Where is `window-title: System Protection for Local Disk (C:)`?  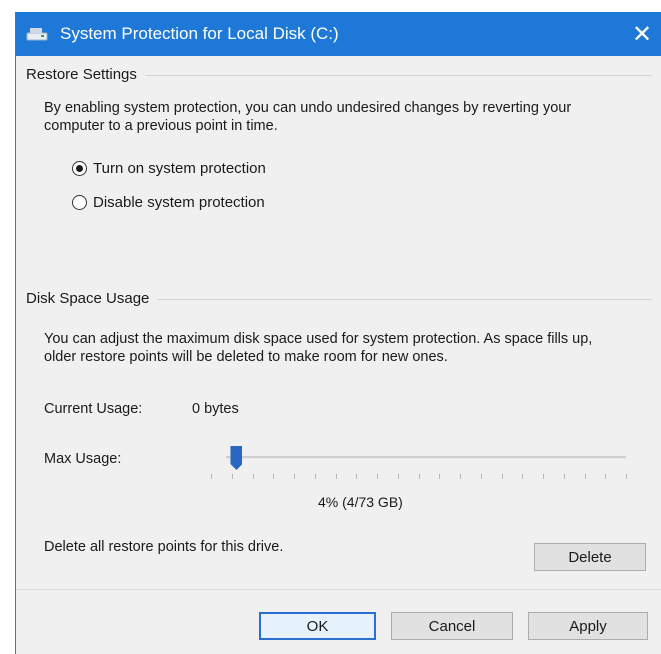 window-title: System Protection for Local Disk (C:) is located at coordinates (199, 33).